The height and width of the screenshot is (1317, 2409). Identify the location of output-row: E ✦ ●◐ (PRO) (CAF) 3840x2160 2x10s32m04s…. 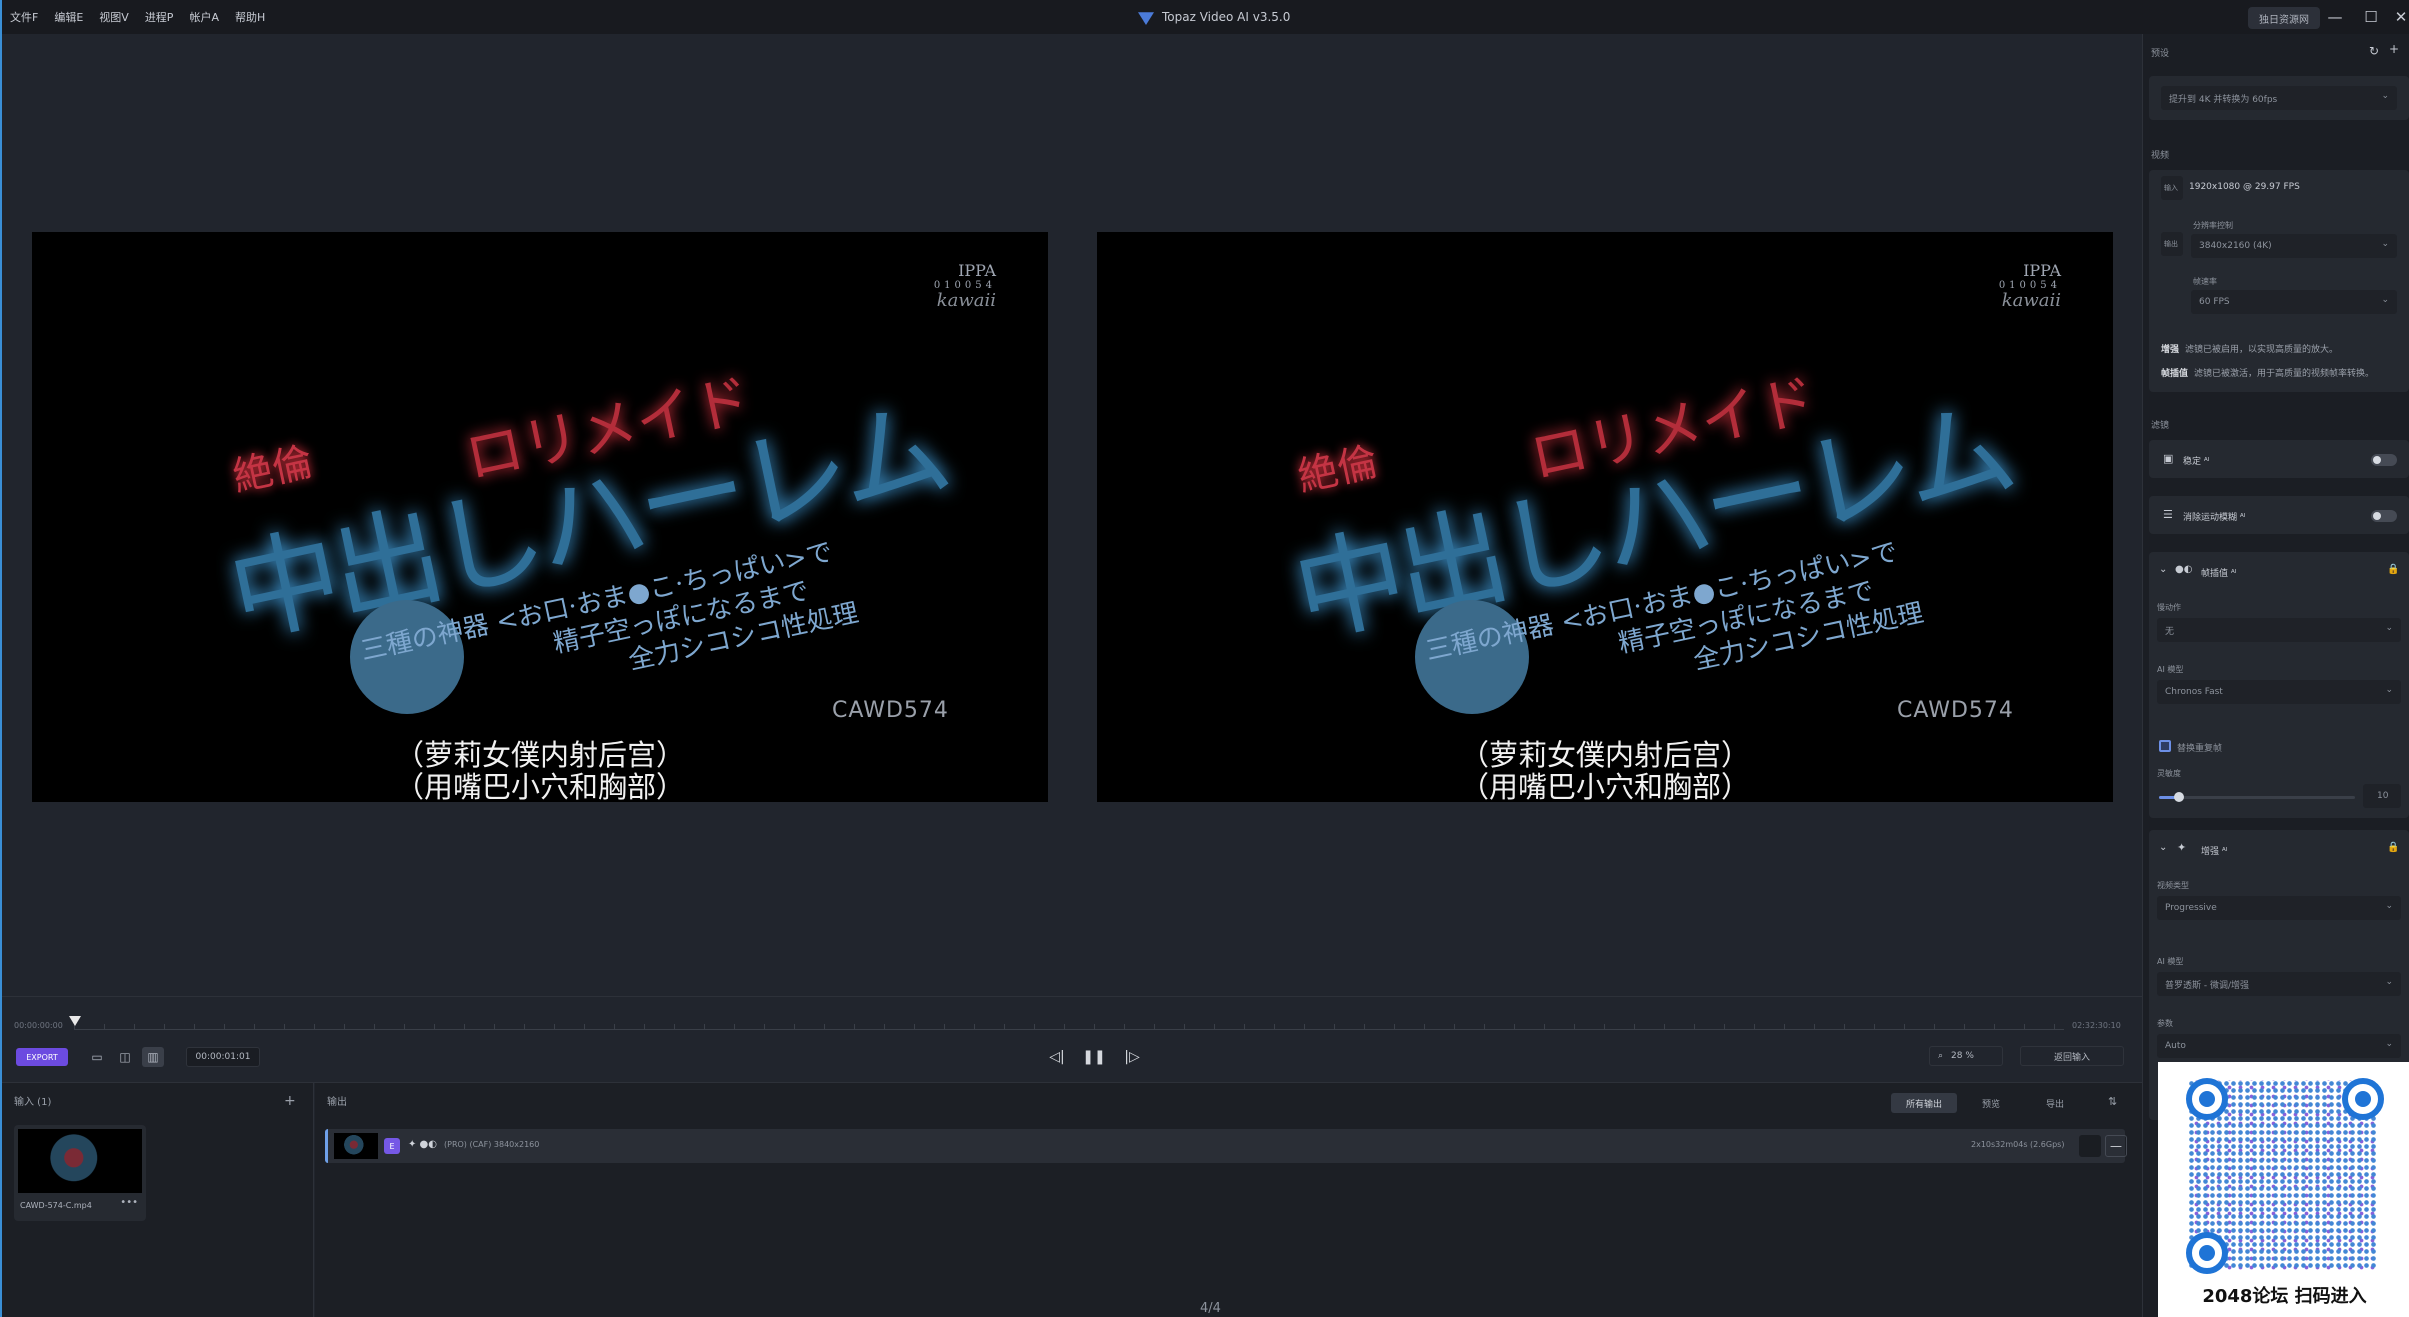
(1226, 1146).